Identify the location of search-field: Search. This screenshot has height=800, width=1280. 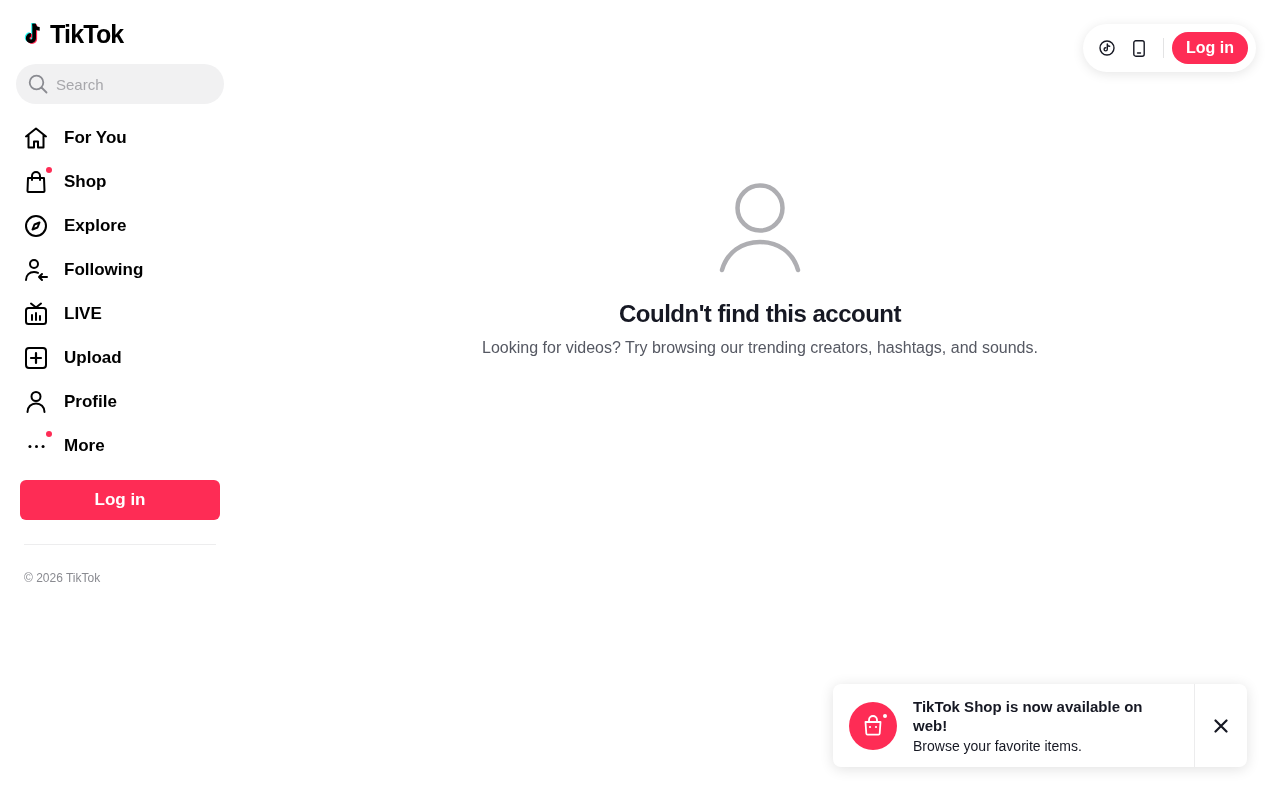
(120, 84).